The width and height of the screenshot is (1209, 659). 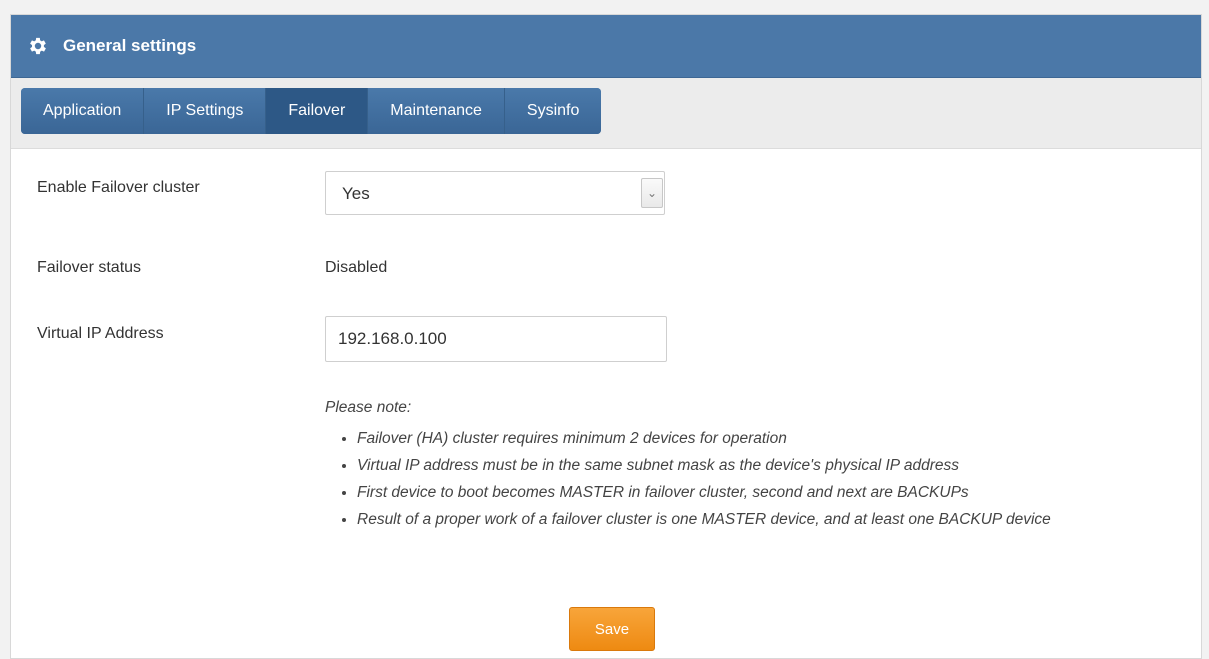 What do you see at coordinates (652, 193) in the screenshot?
I see `chevron-down-icon: ⌄` at bounding box center [652, 193].